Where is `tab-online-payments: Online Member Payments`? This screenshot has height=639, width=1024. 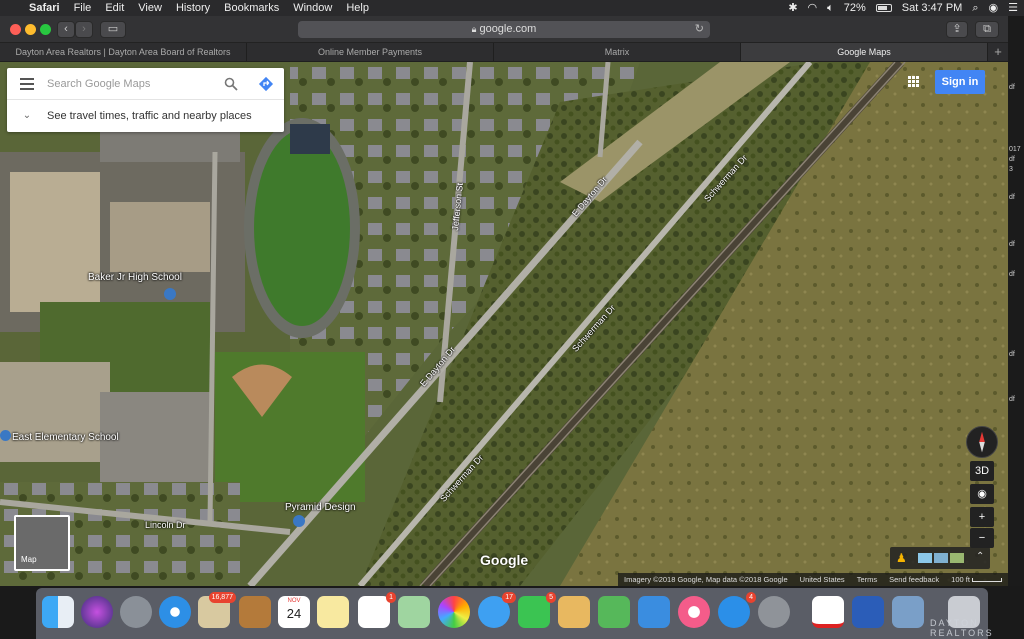 tab-online-payments: Online Member Payments is located at coordinates (370, 52).